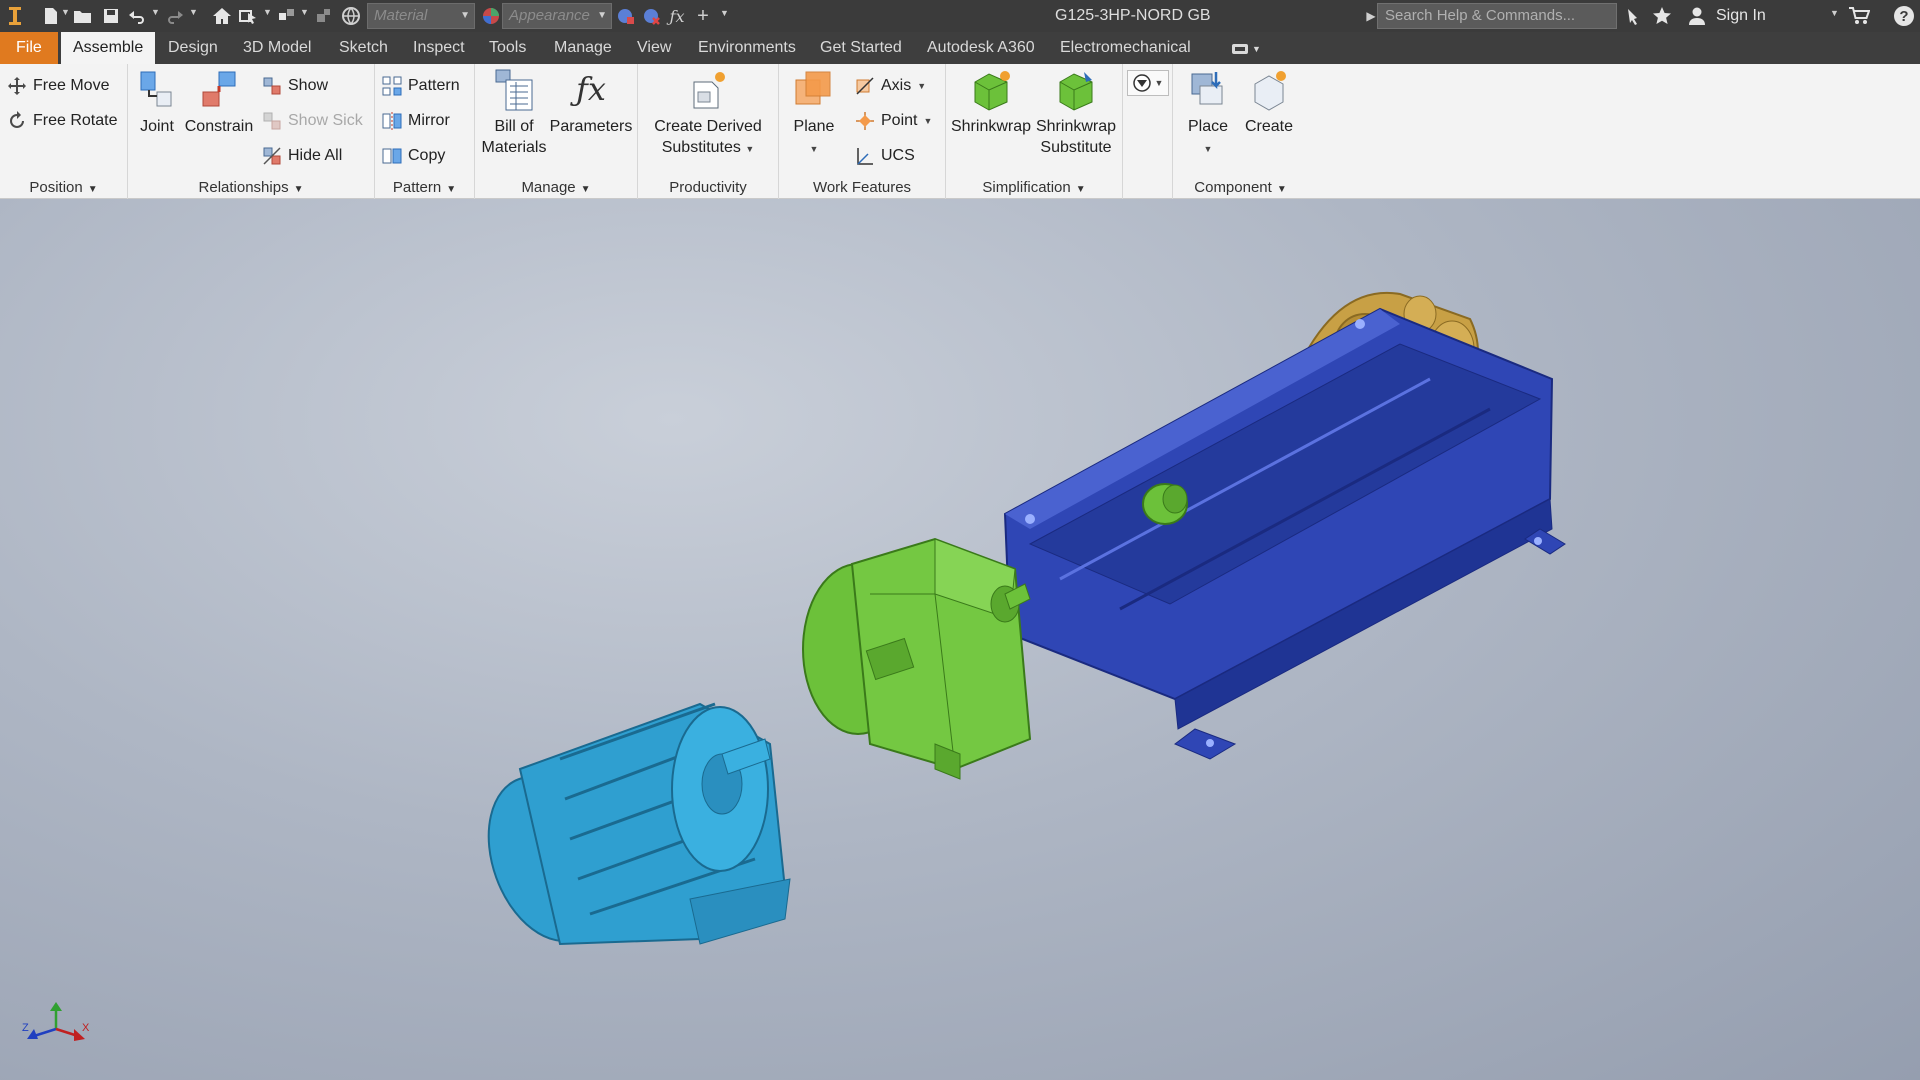 This screenshot has height=1080, width=1920. I want to click on customize-qat-icon: ▼, so click(724, 13).